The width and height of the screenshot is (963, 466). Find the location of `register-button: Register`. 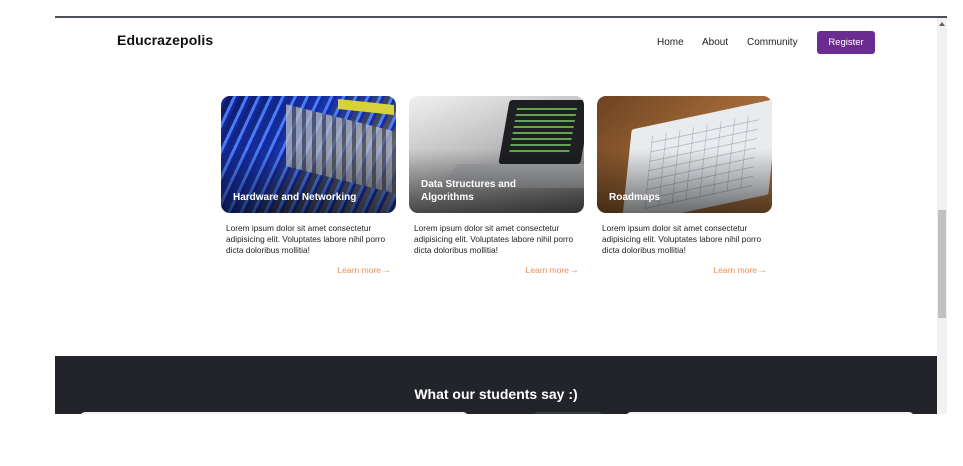

register-button: Register is located at coordinates (846, 42).